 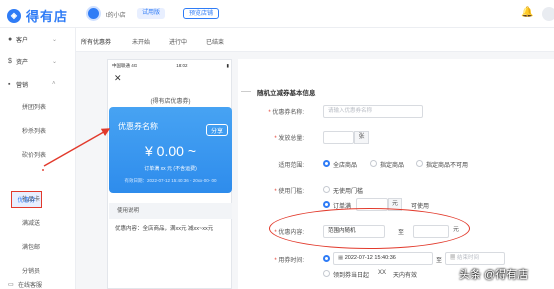 What do you see at coordinates (10, 61) in the screenshot?
I see `currency-icon: $` at bounding box center [10, 61].